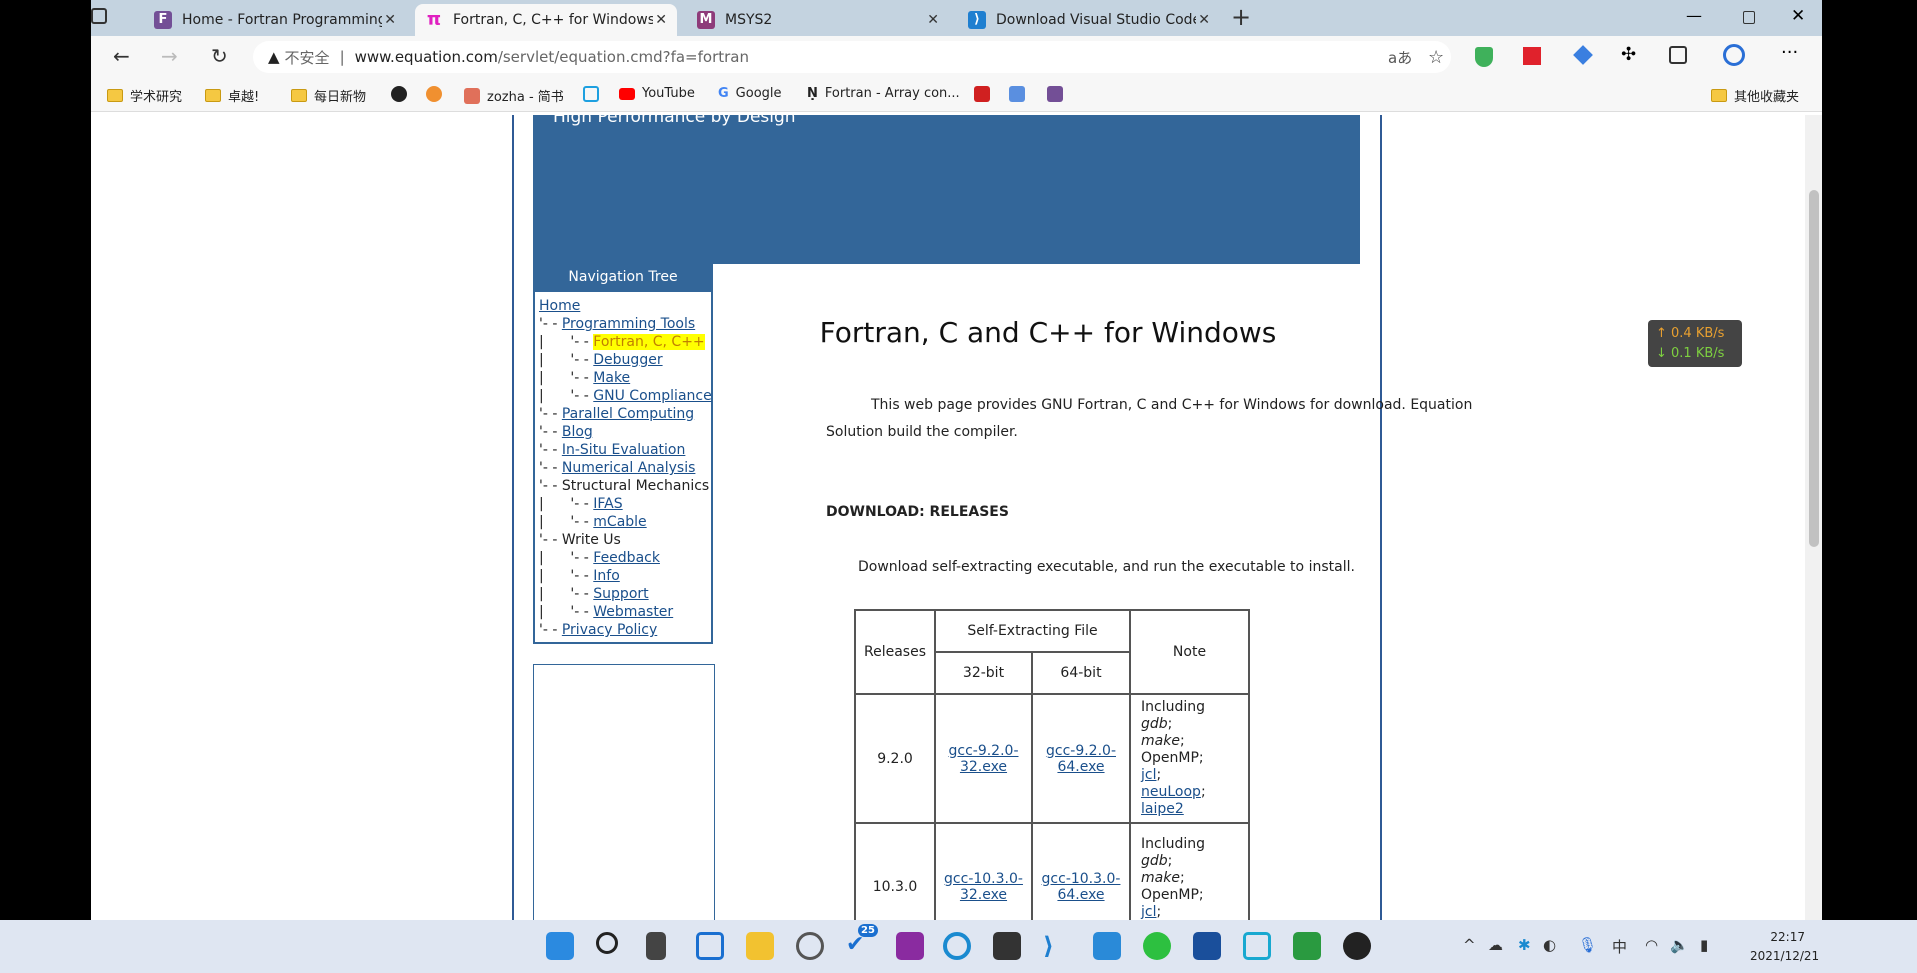 This screenshot has width=1917, height=973. What do you see at coordinates (1628, 54) in the screenshot?
I see `extensions-icon: ✣` at bounding box center [1628, 54].